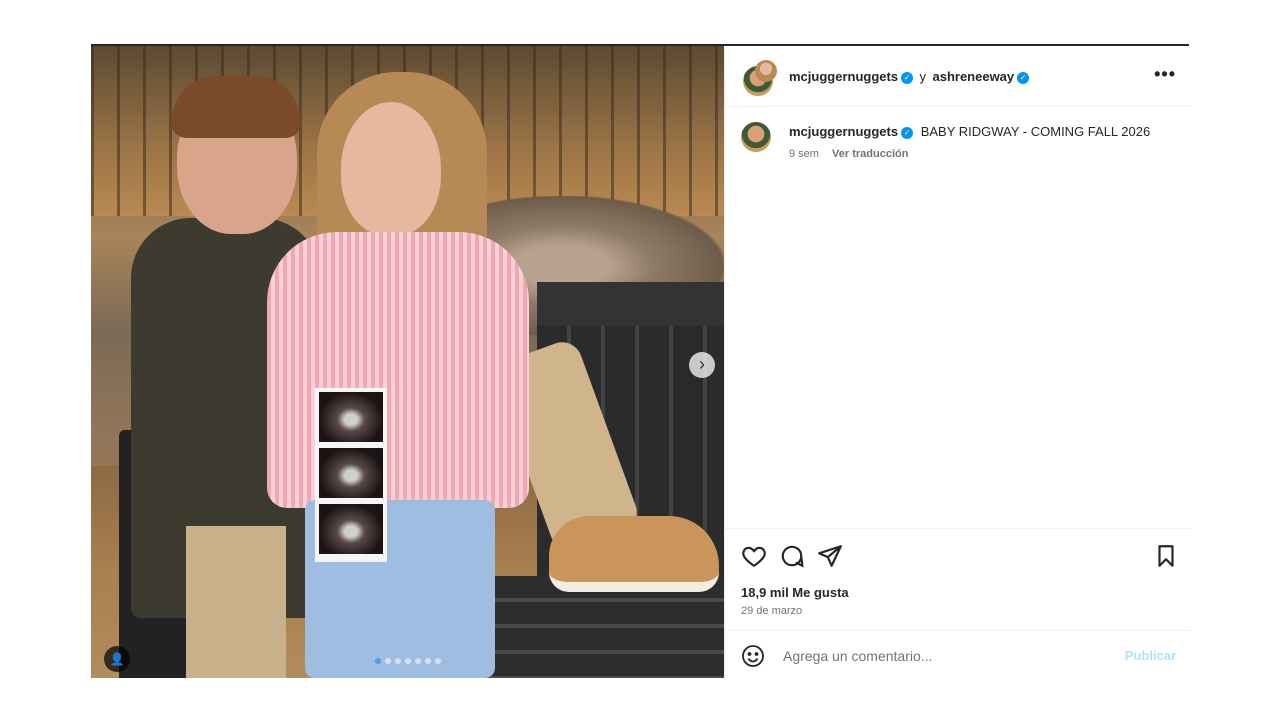 The image size is (1280, 720). I want to click on comment-box: Publicar, so click(957, 654).